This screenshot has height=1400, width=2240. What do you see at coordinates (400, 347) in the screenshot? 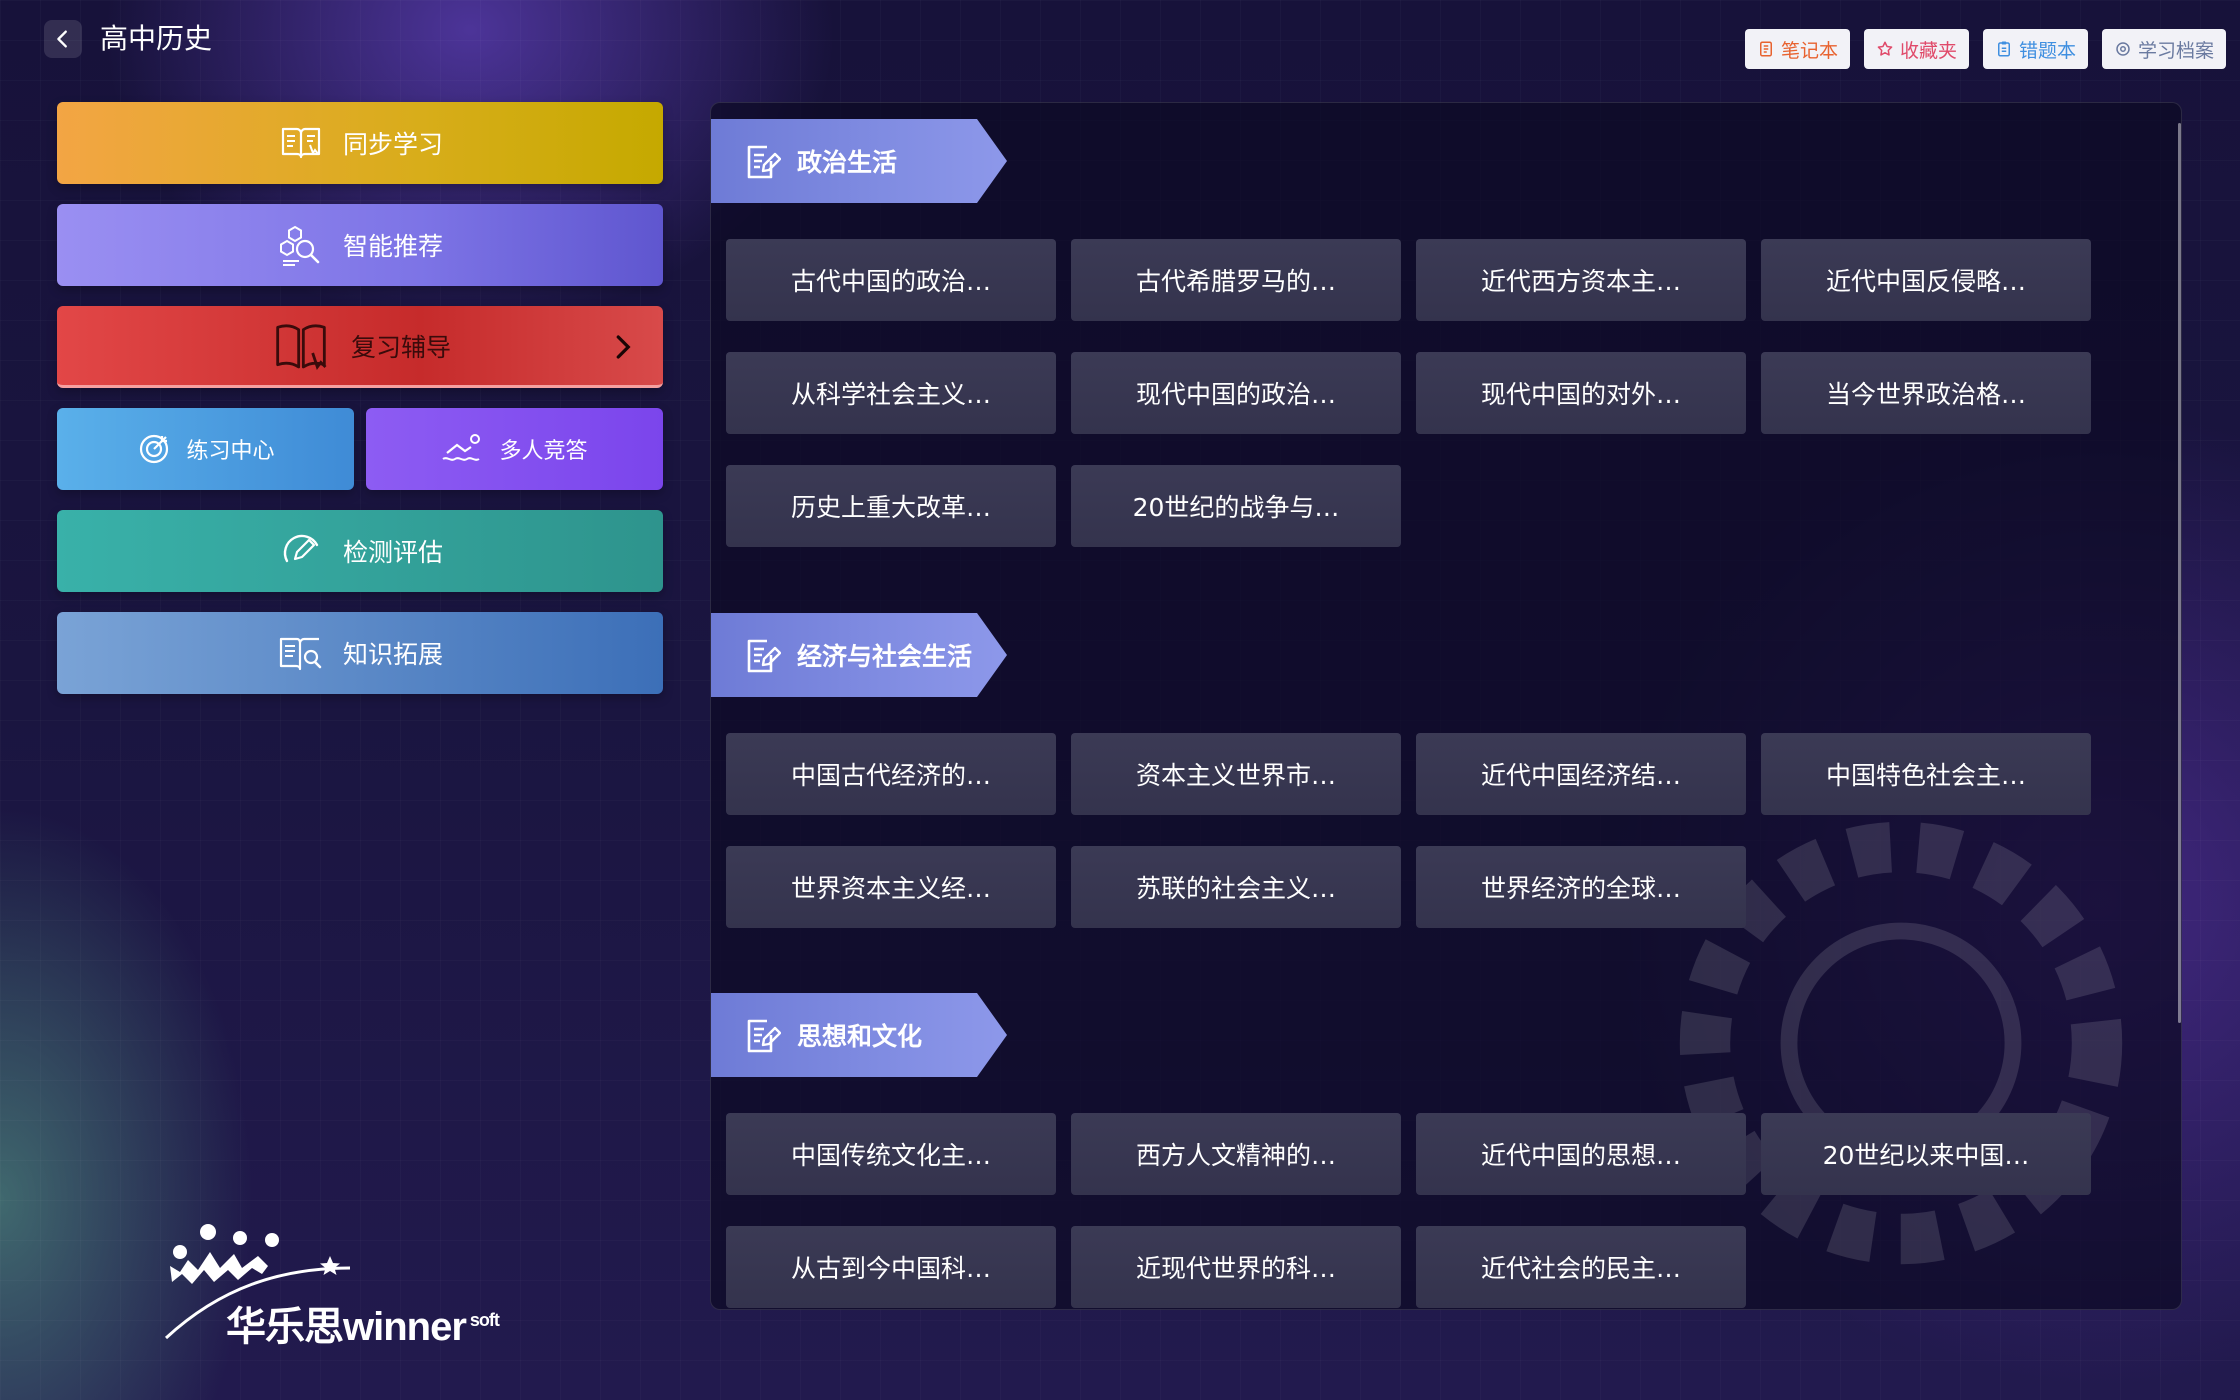
I see `review-tutoring-label: 复习辅导` at bounding box center [400, 347].